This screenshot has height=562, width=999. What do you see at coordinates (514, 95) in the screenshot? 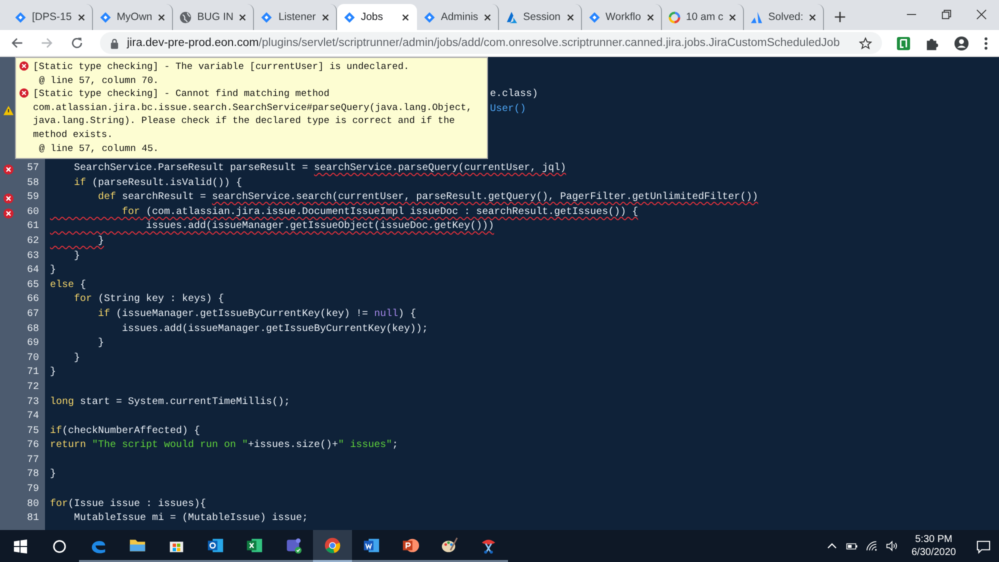
I see `code-line: e.class)` at bounding box center [514, 95].